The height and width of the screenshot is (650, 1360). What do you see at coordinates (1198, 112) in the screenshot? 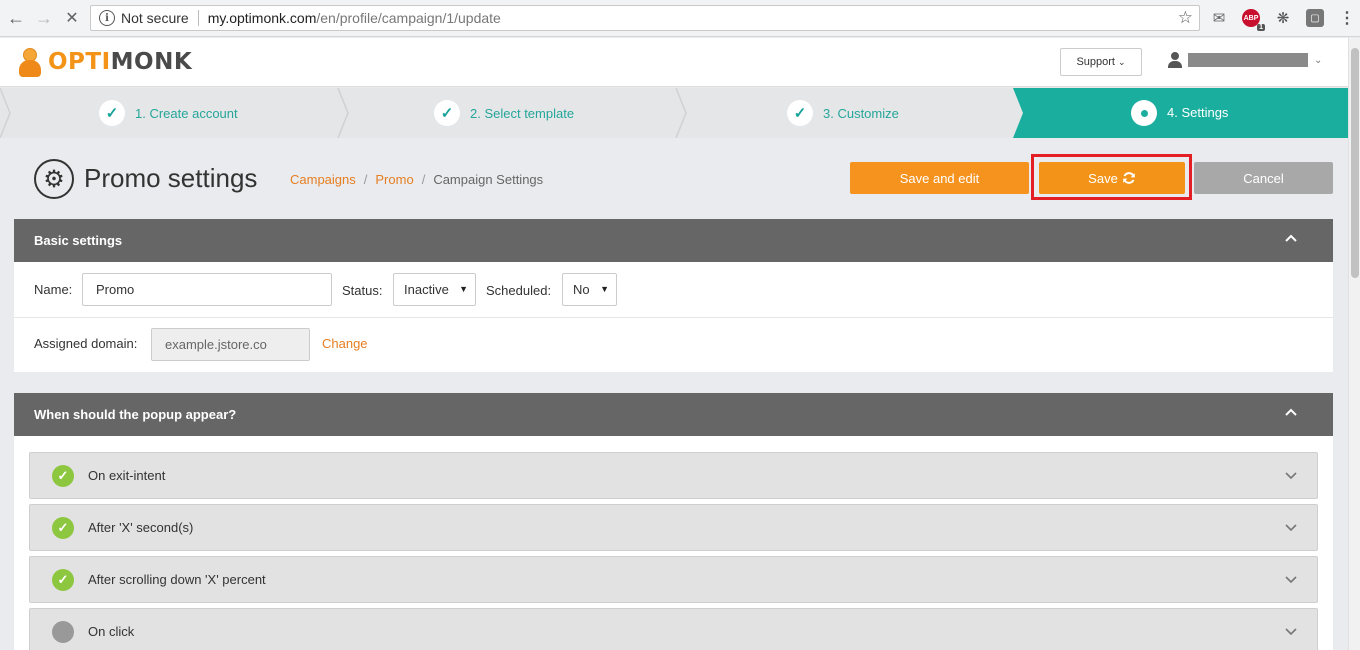
I see `step-label: 4. Settings` at bounding box center [1198, 112].